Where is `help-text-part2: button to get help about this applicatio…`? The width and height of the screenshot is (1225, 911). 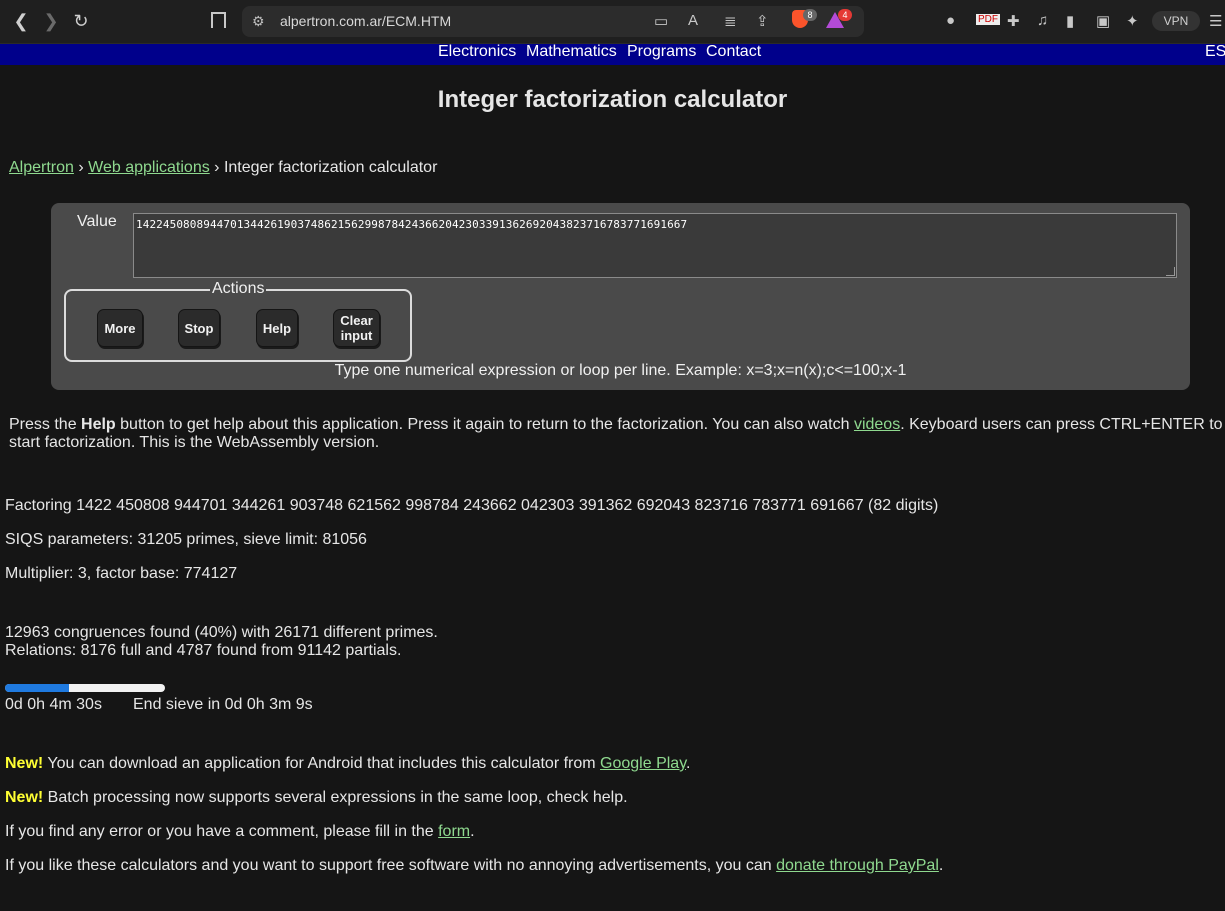 help-text-part2: button to get help about this applicatio… is located at coordinates (484, 424).